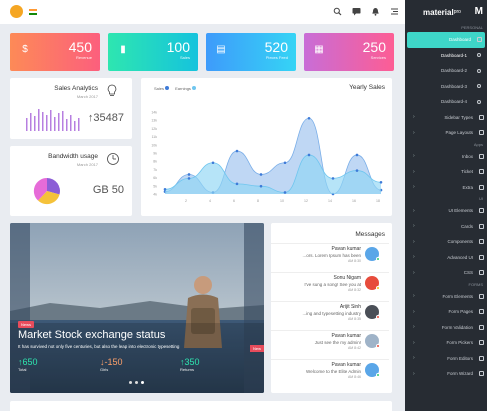 This screenshot has width=487, height=411. What do you see at coordinates (186, 201) in the screenshot?
I see `x-tick-label: 2` at bounding box center [186, 201].